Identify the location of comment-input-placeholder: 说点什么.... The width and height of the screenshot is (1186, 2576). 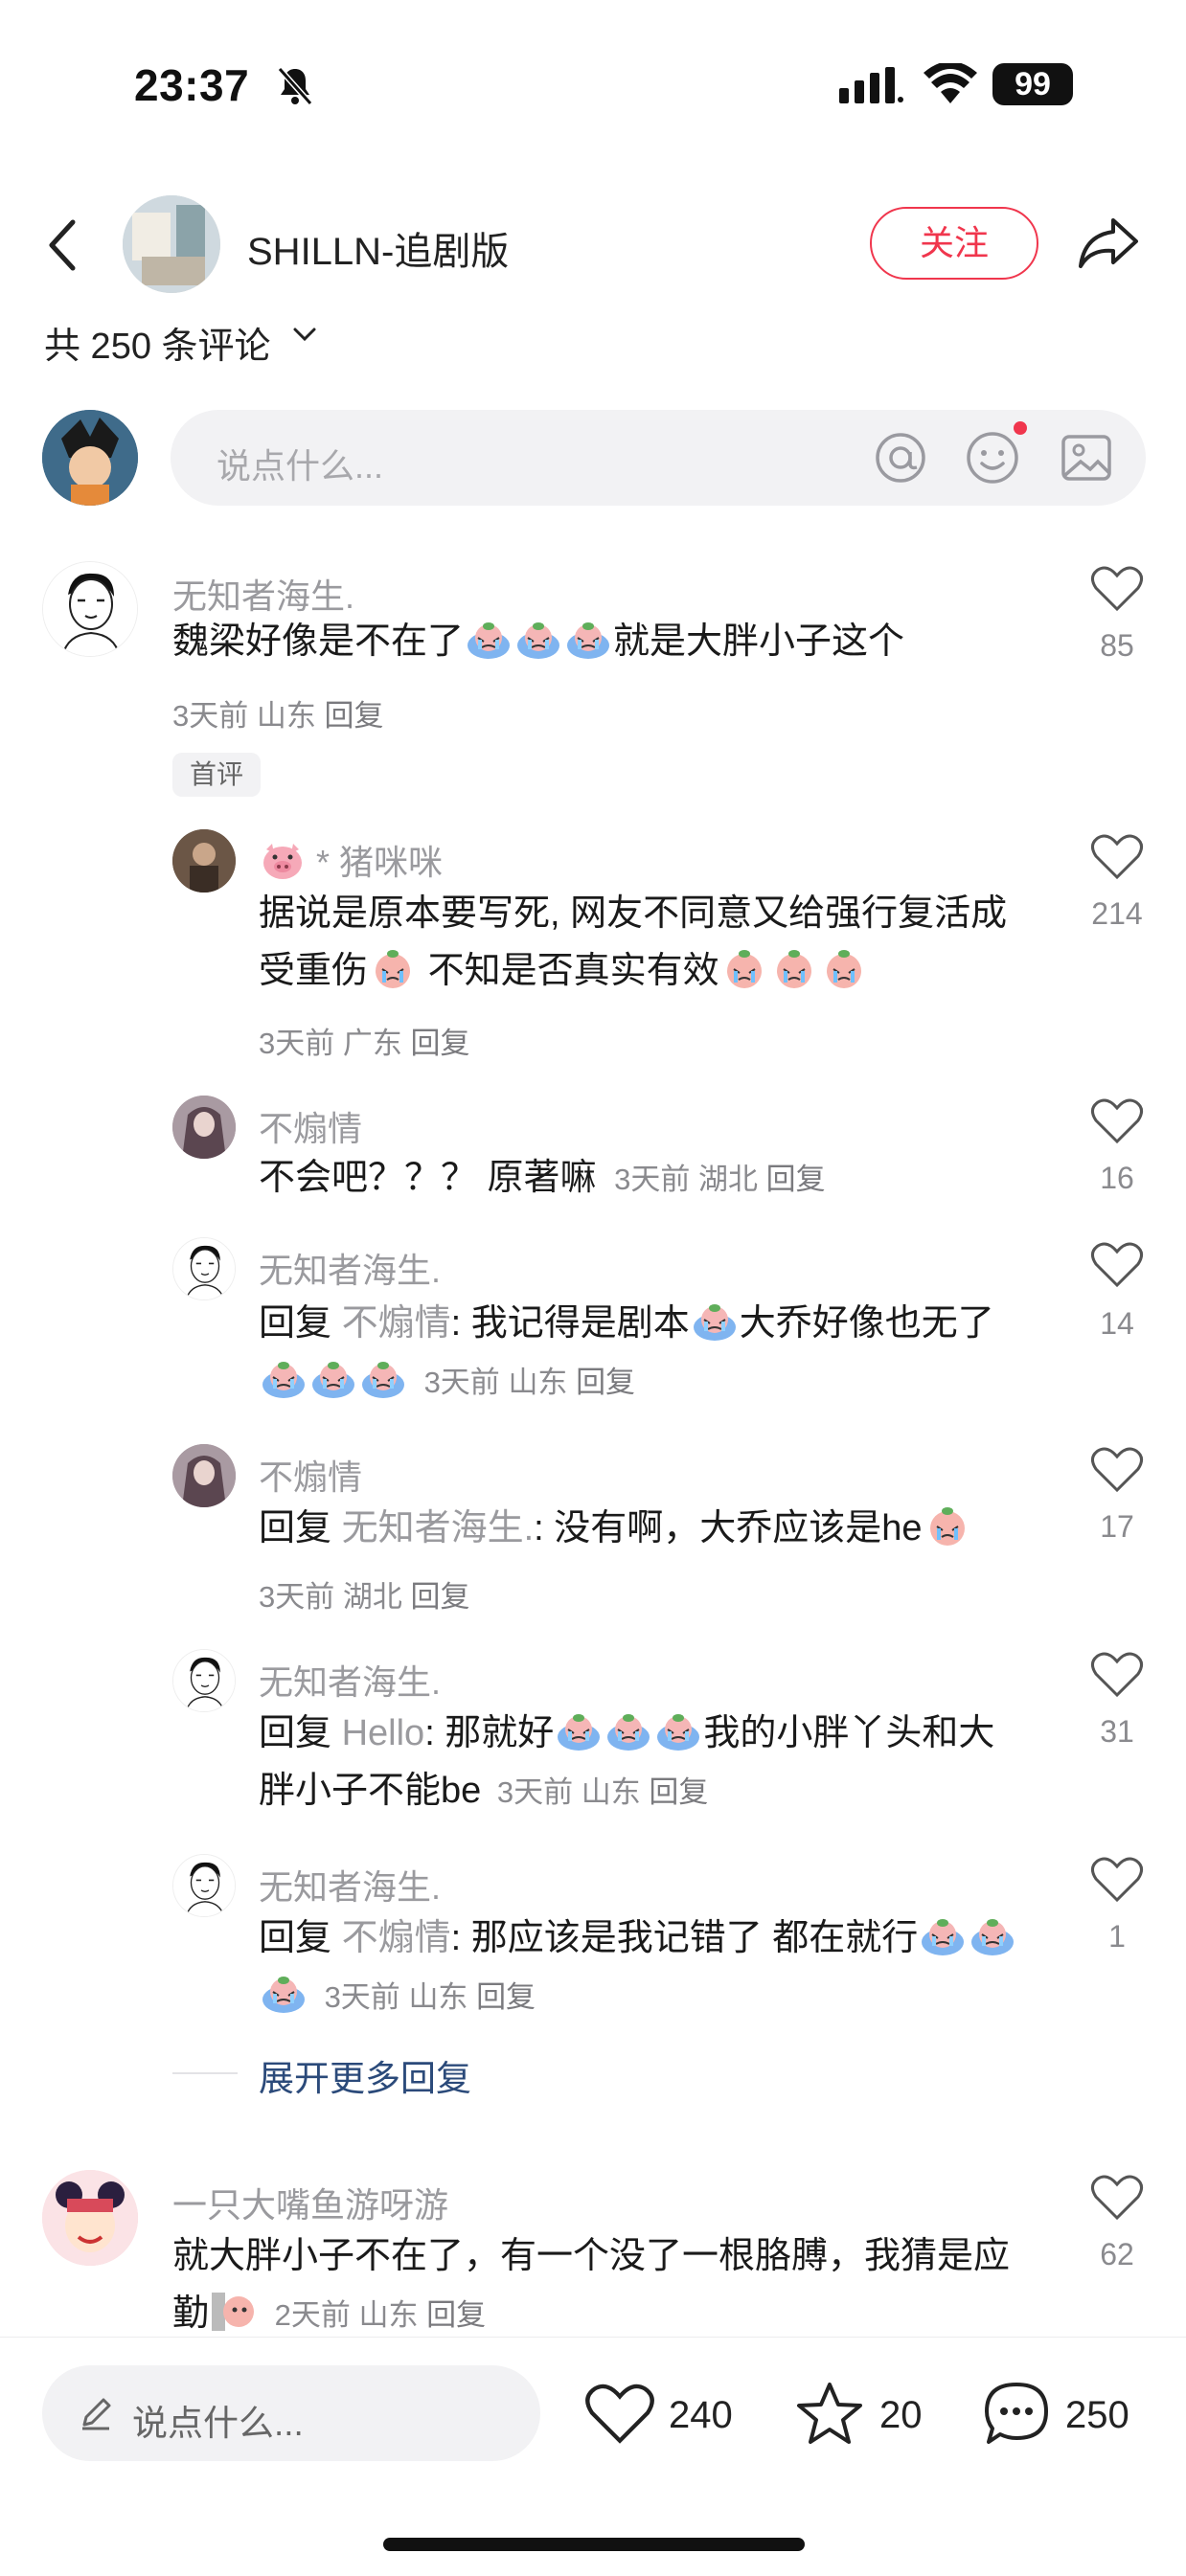
(300, 463).